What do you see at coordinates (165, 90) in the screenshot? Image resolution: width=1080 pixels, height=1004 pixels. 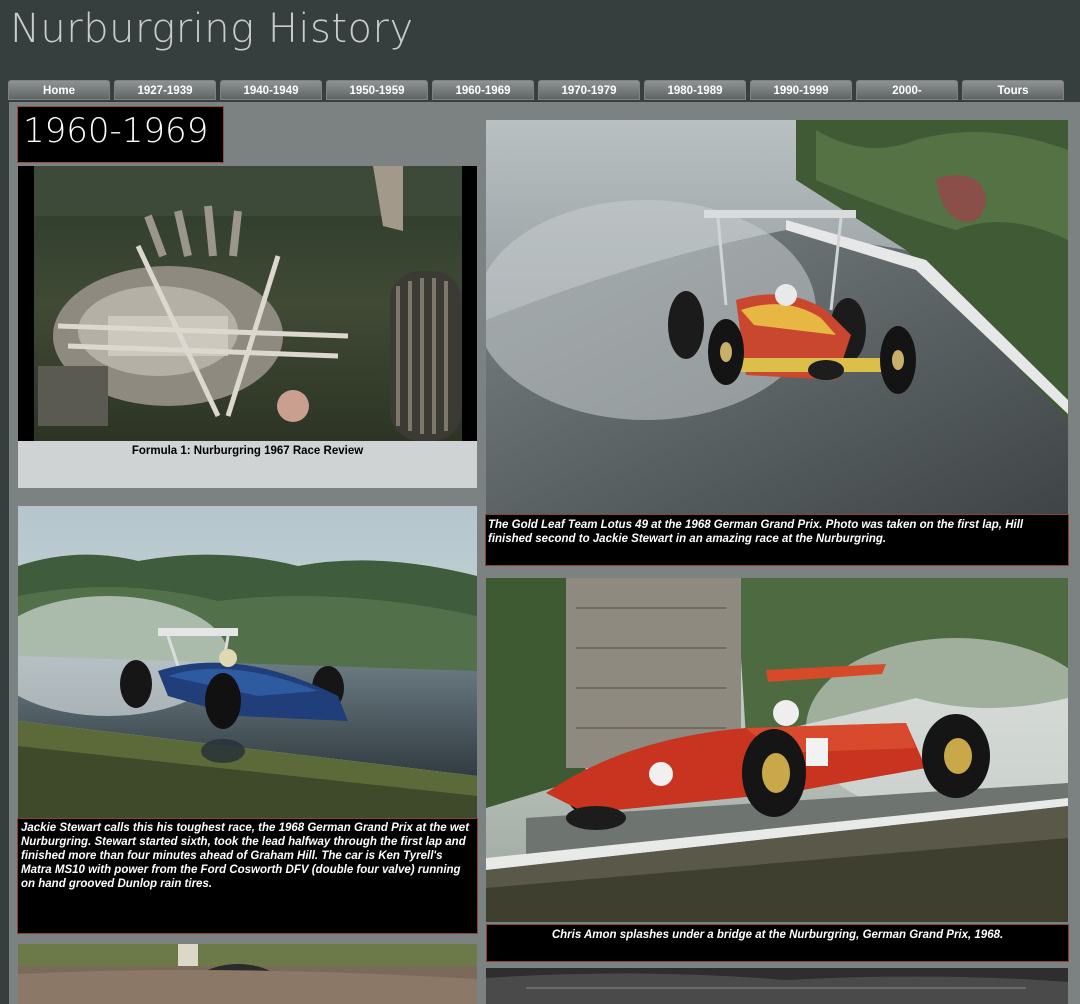 I see `nav-tab-1927-1939: 1927-1939` at bounding box center [165, 90].